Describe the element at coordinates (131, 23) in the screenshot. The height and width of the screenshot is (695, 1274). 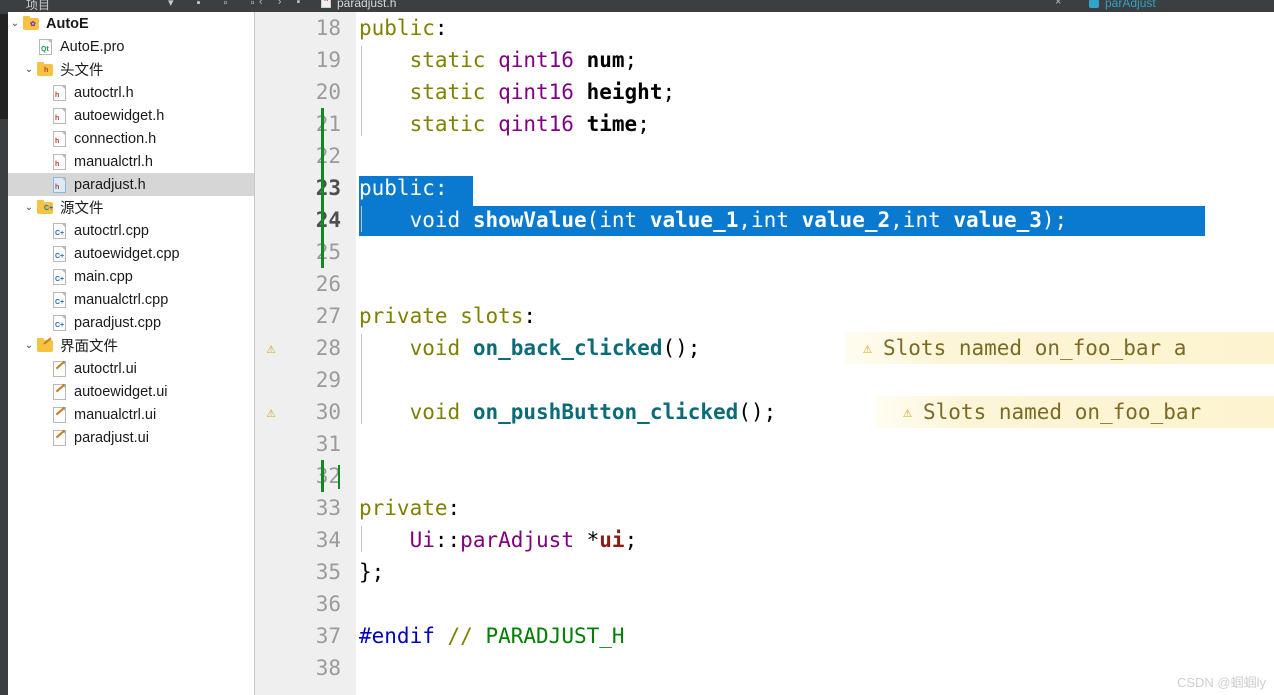
I see `tree-item-AutoE: ⌄ ✿ AutoE` at that location.